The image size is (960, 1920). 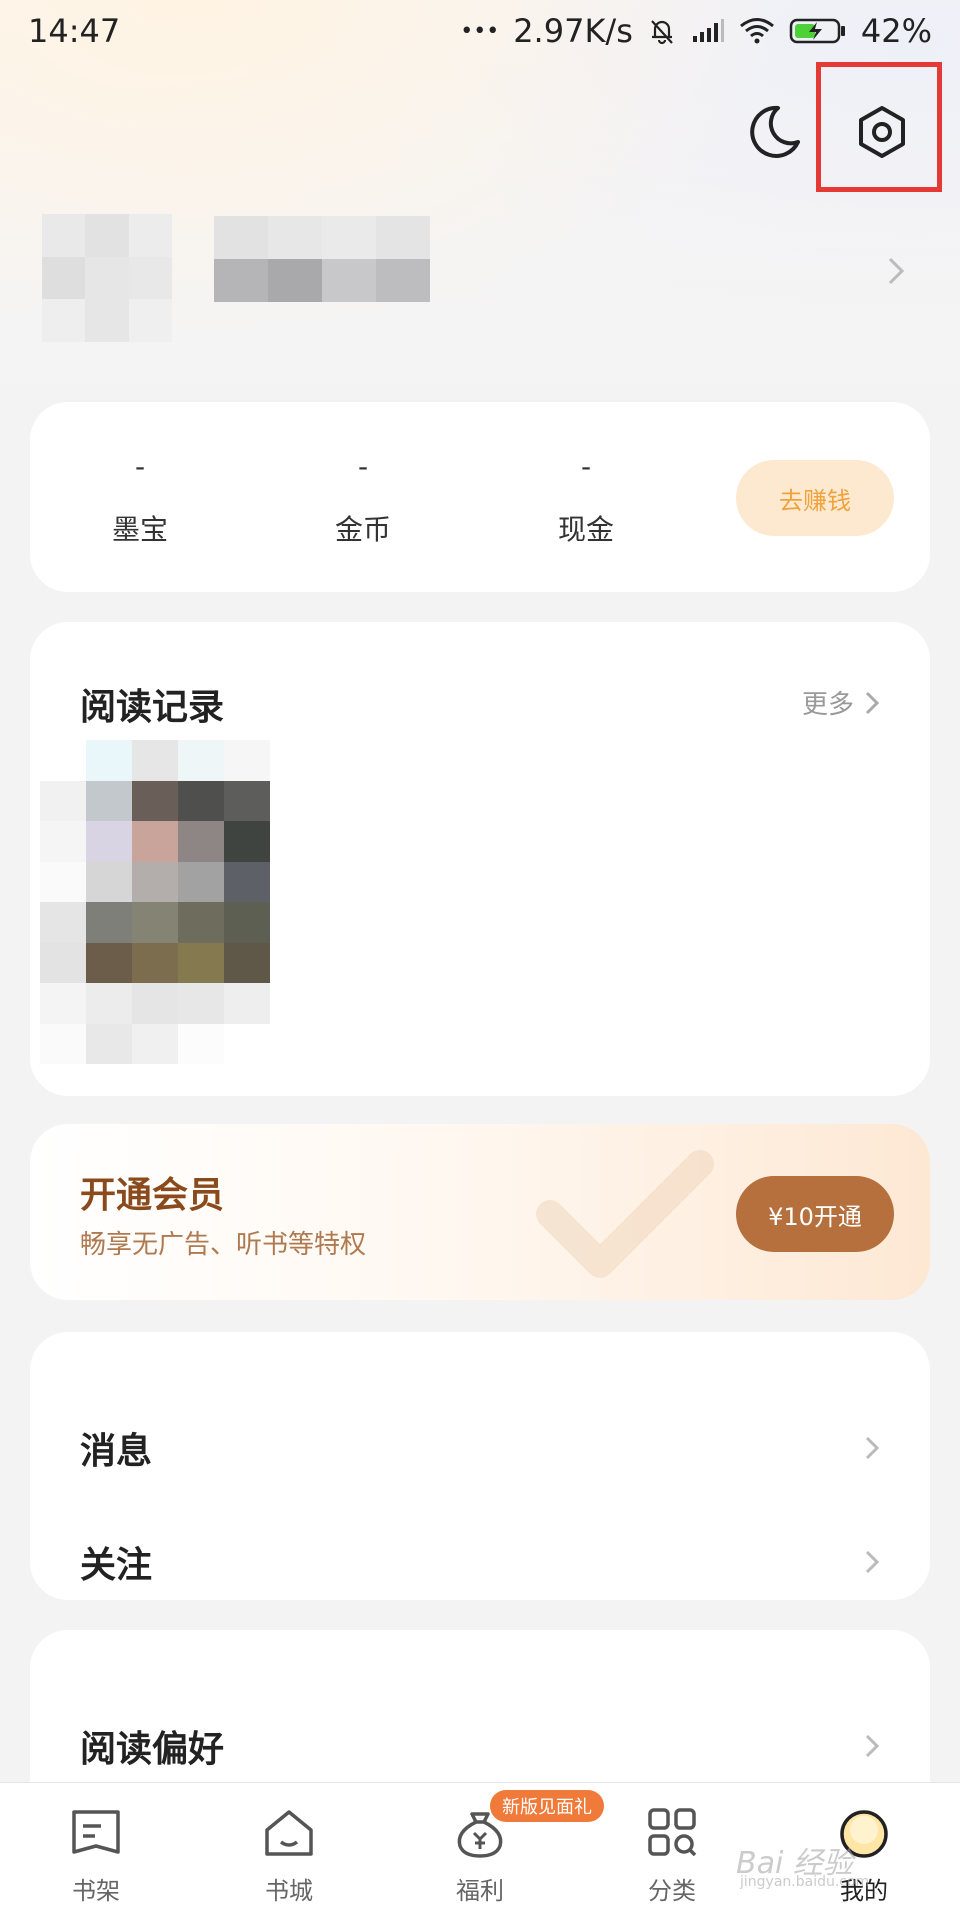 I want to click on status-time: 14:47, so click(x=74, y=31).